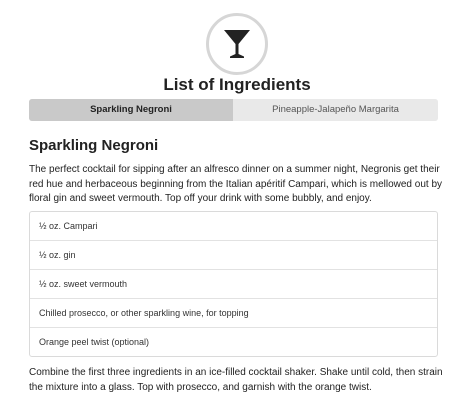  I want to click on ingredient-item-orange-peel: Orange peel twist (optional), so click(94, 342).